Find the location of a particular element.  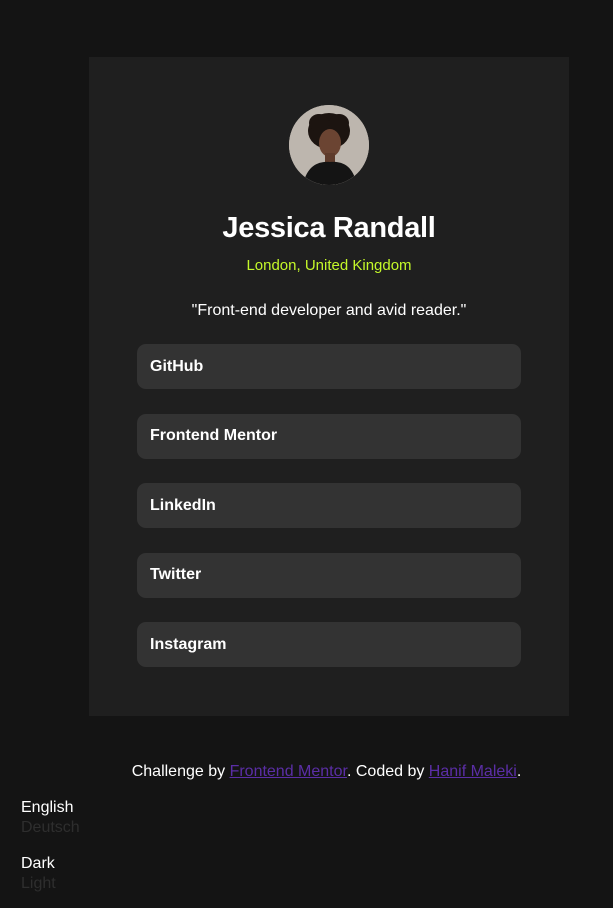

profile-location: London, United Kingdom is located at coordinates (329, 265).